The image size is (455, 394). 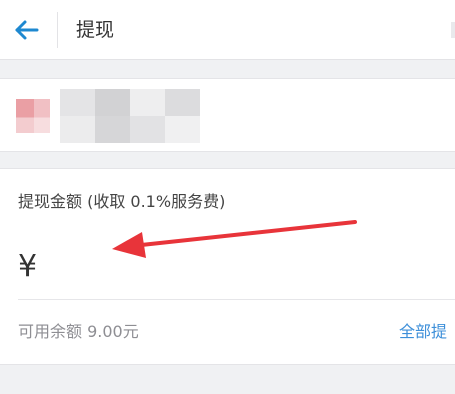 I want to click on back-button, so click(x=26, y=30).